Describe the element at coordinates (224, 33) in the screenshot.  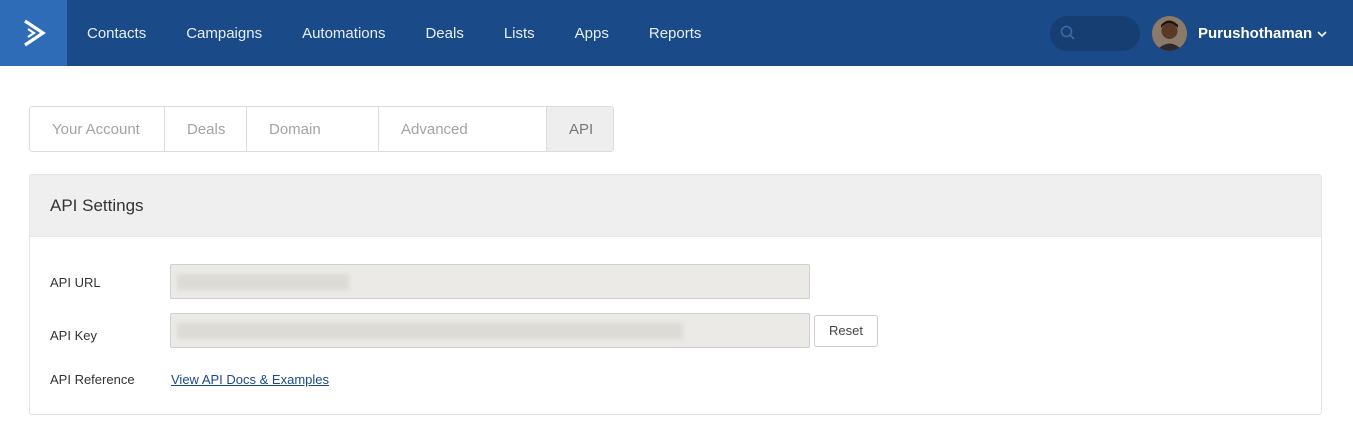
I see `nav-item-campaigns: Campaigns` at that location.